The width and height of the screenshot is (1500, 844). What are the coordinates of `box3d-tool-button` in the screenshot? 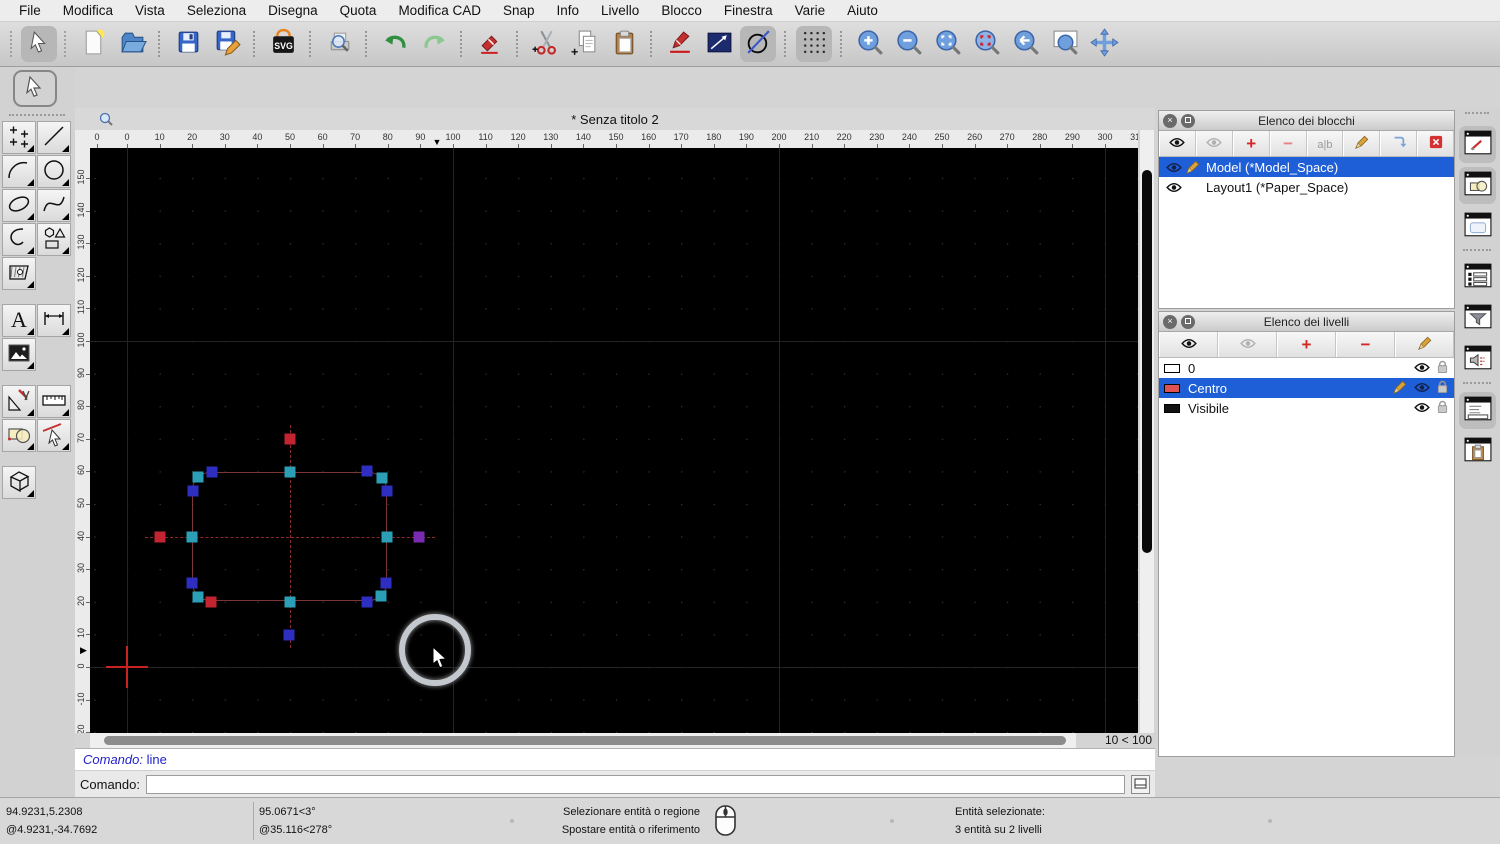 It's located at (19, 482).